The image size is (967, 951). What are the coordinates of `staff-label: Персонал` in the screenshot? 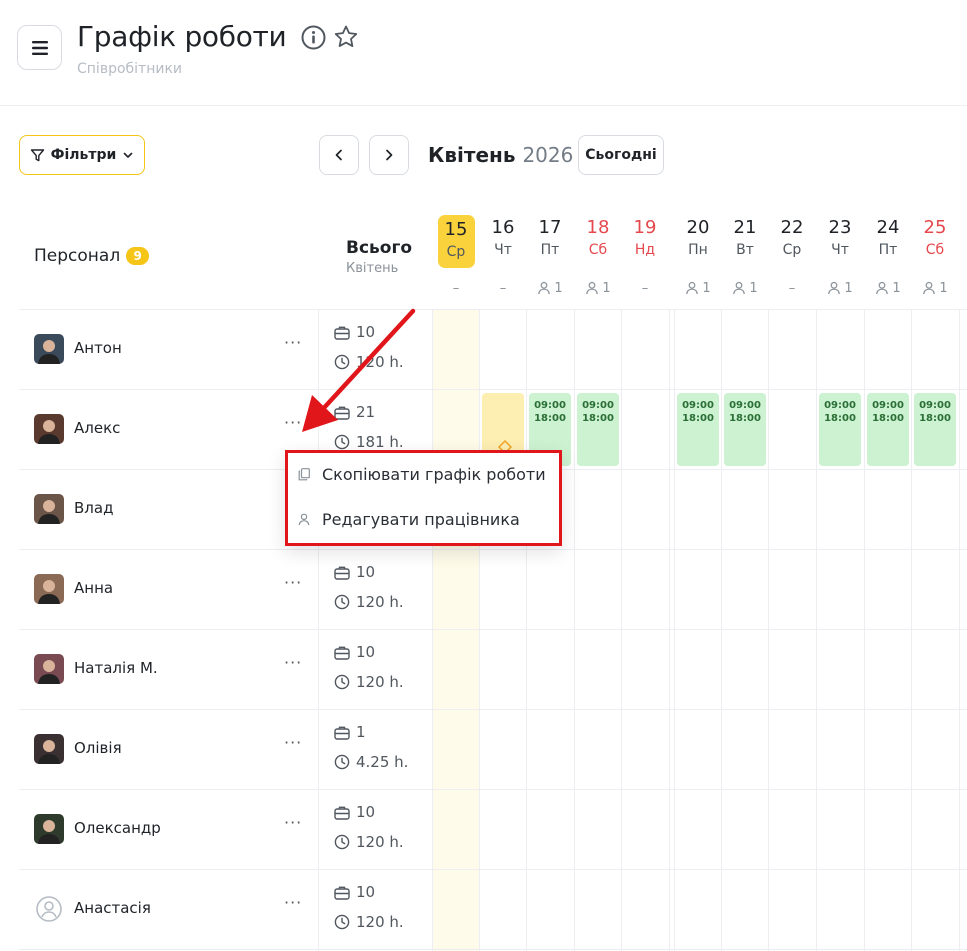 It's located at (77, 256).